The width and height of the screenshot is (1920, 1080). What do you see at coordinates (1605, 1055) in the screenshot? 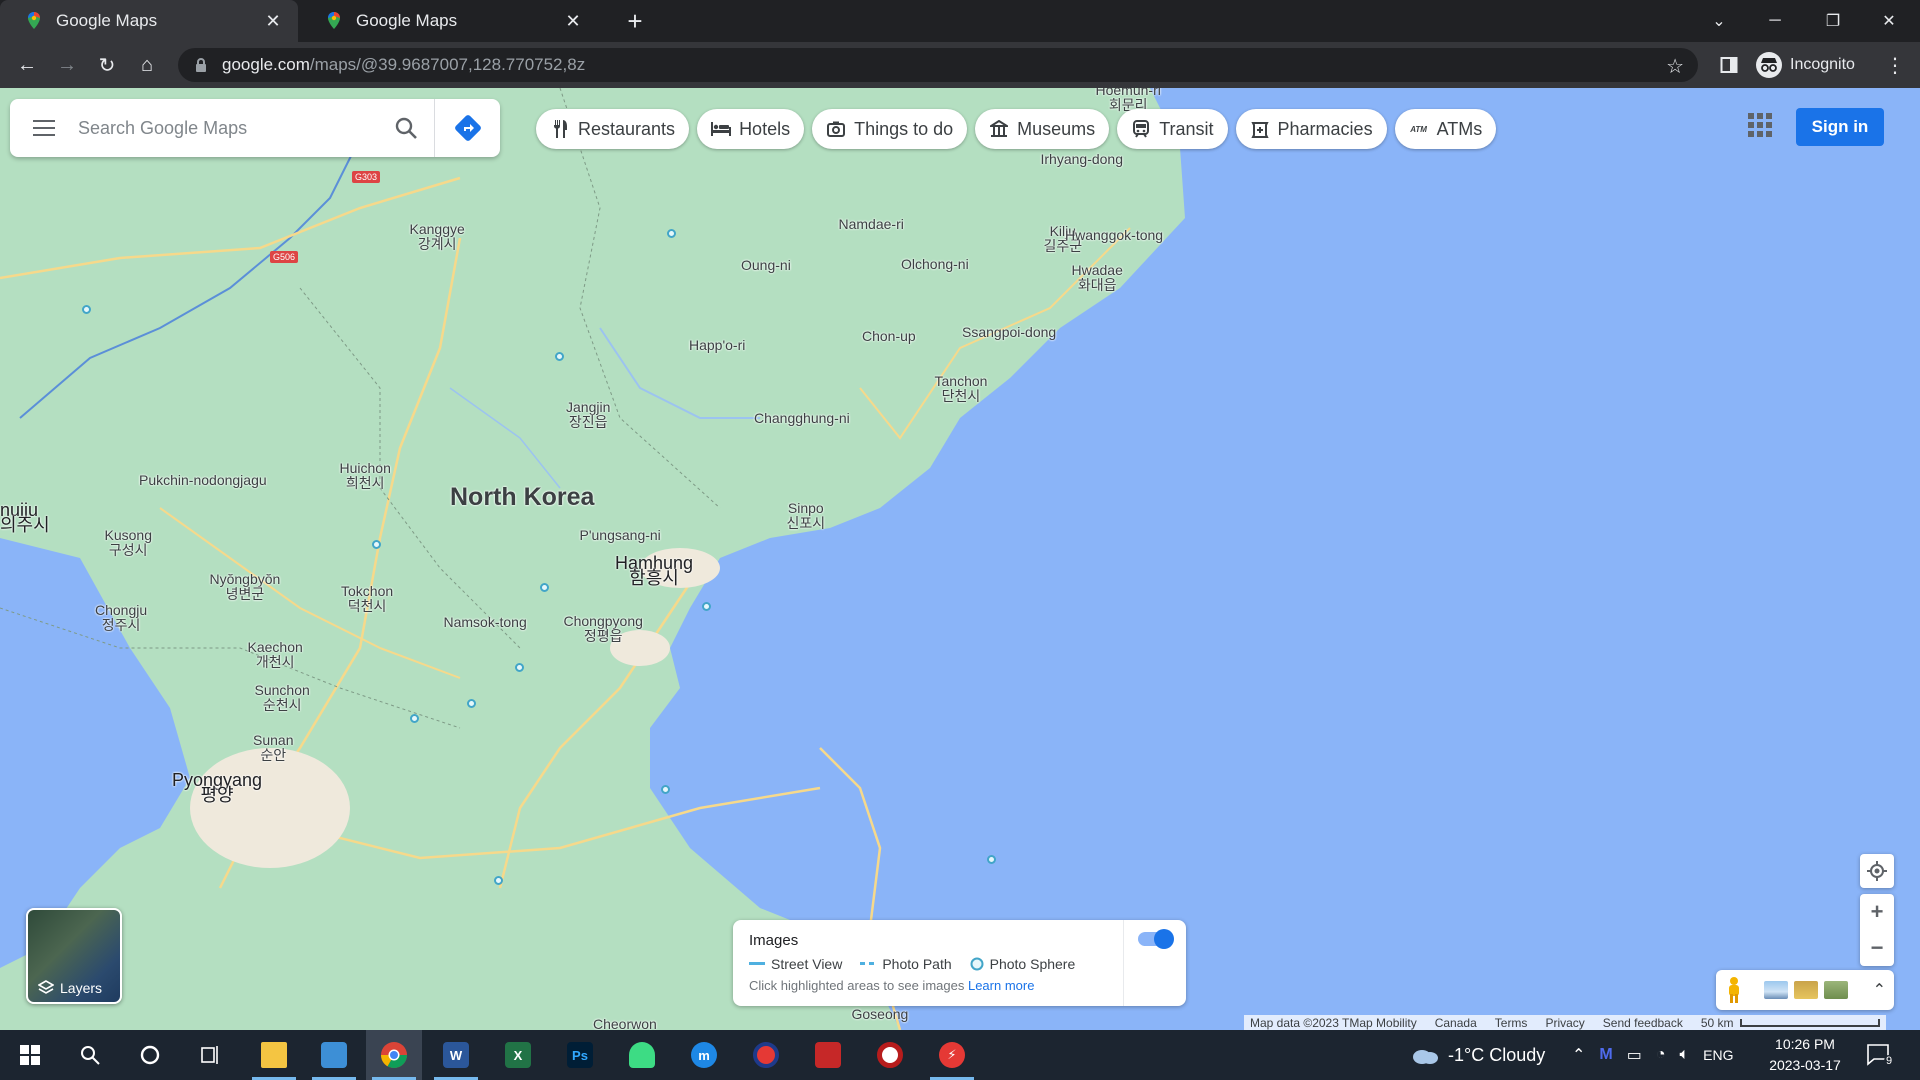
I see `tray-m-app-icon: M` at bounding box center [1605, 1055].